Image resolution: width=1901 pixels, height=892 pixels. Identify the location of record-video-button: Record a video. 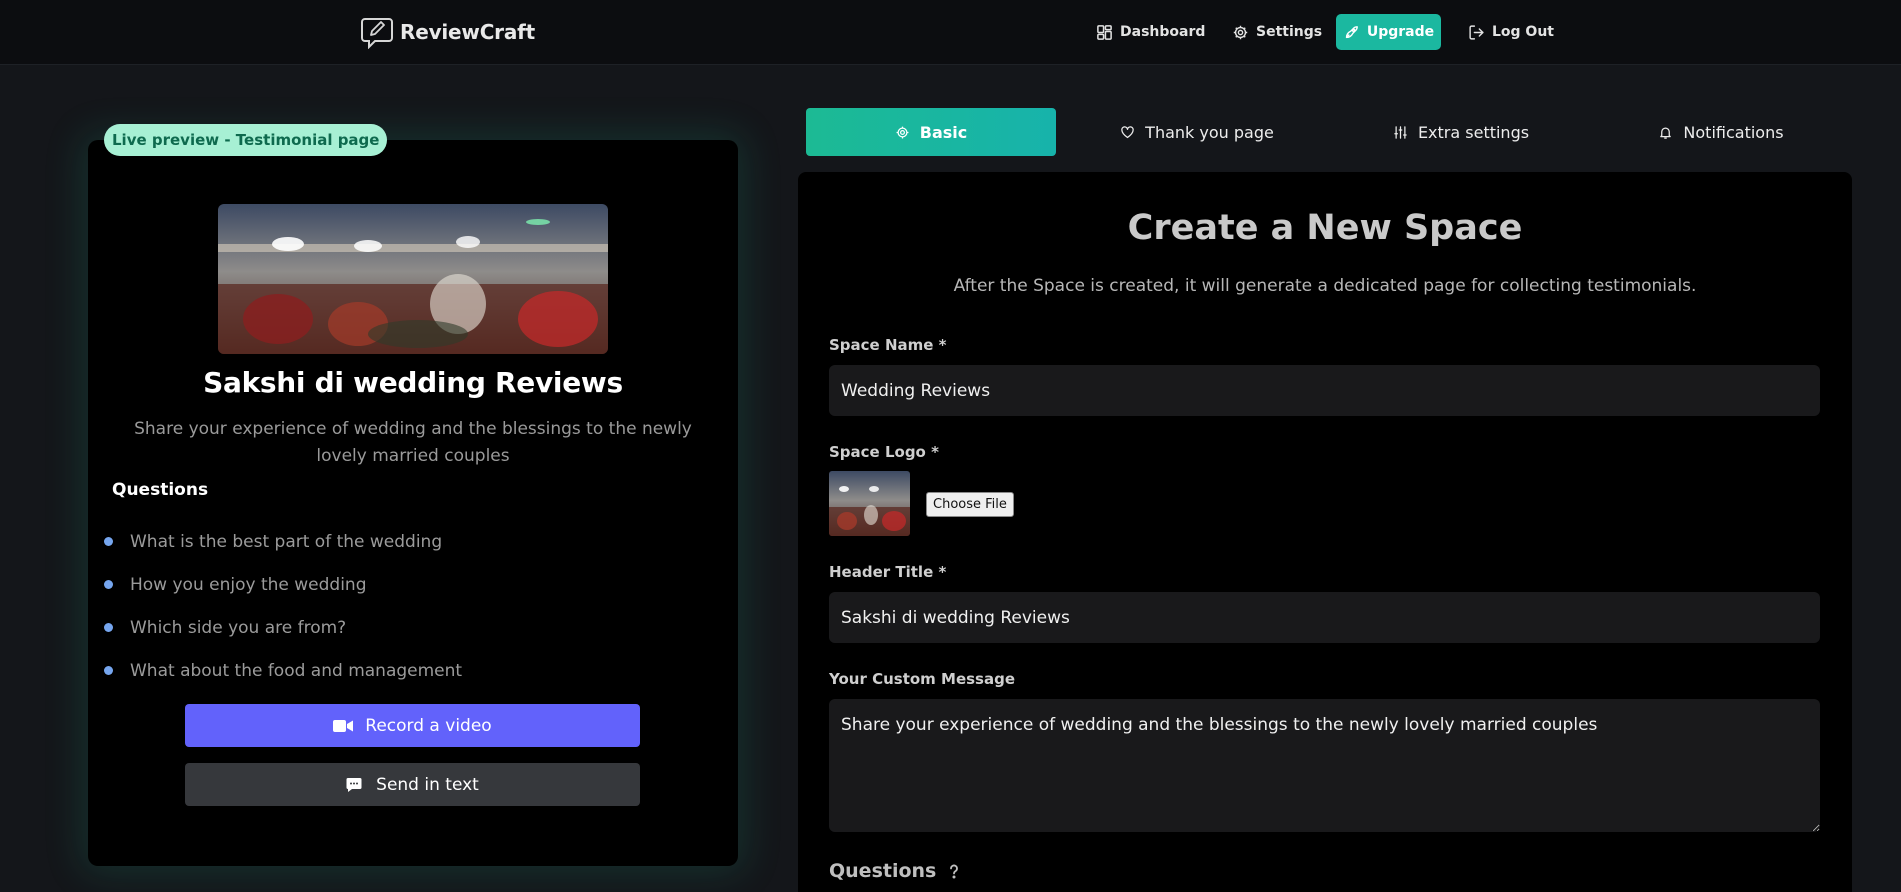
(412, 725).